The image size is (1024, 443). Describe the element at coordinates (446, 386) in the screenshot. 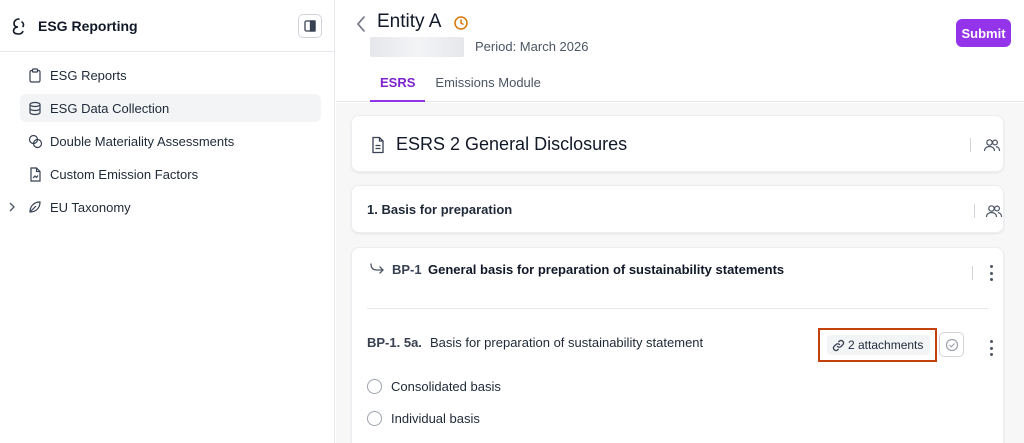

I see `option-label: Consolidated basis` at that location.